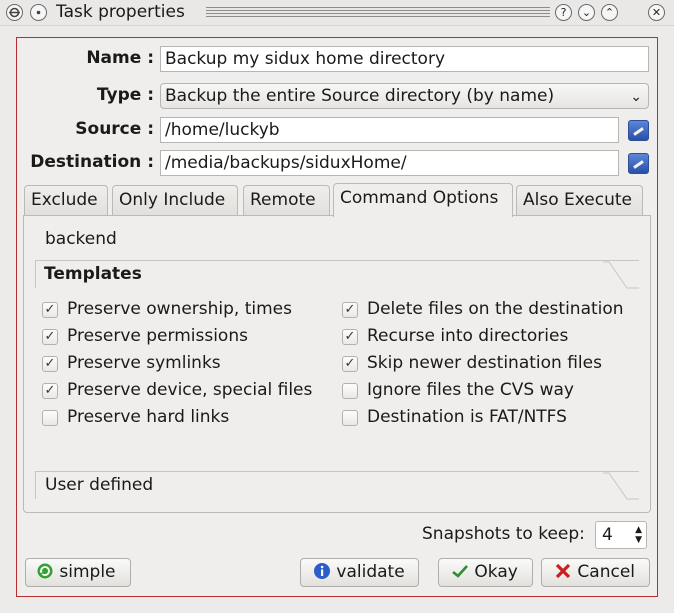 The width and height of the screenshot is (674, 613). Describe the element at coordinates (81, 239) in the screenshot. I see `backend-label: backend` at that location.